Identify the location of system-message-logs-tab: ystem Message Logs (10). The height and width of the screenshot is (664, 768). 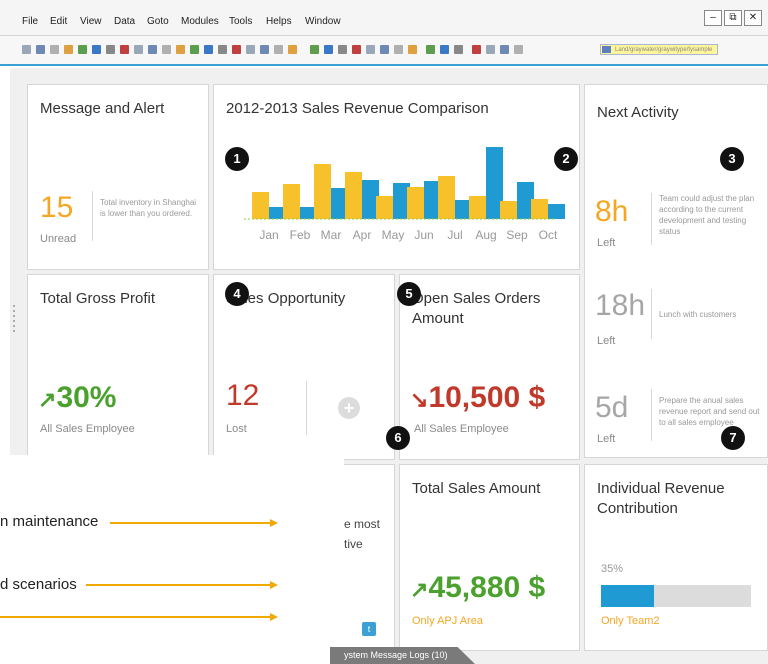
(402, 655).